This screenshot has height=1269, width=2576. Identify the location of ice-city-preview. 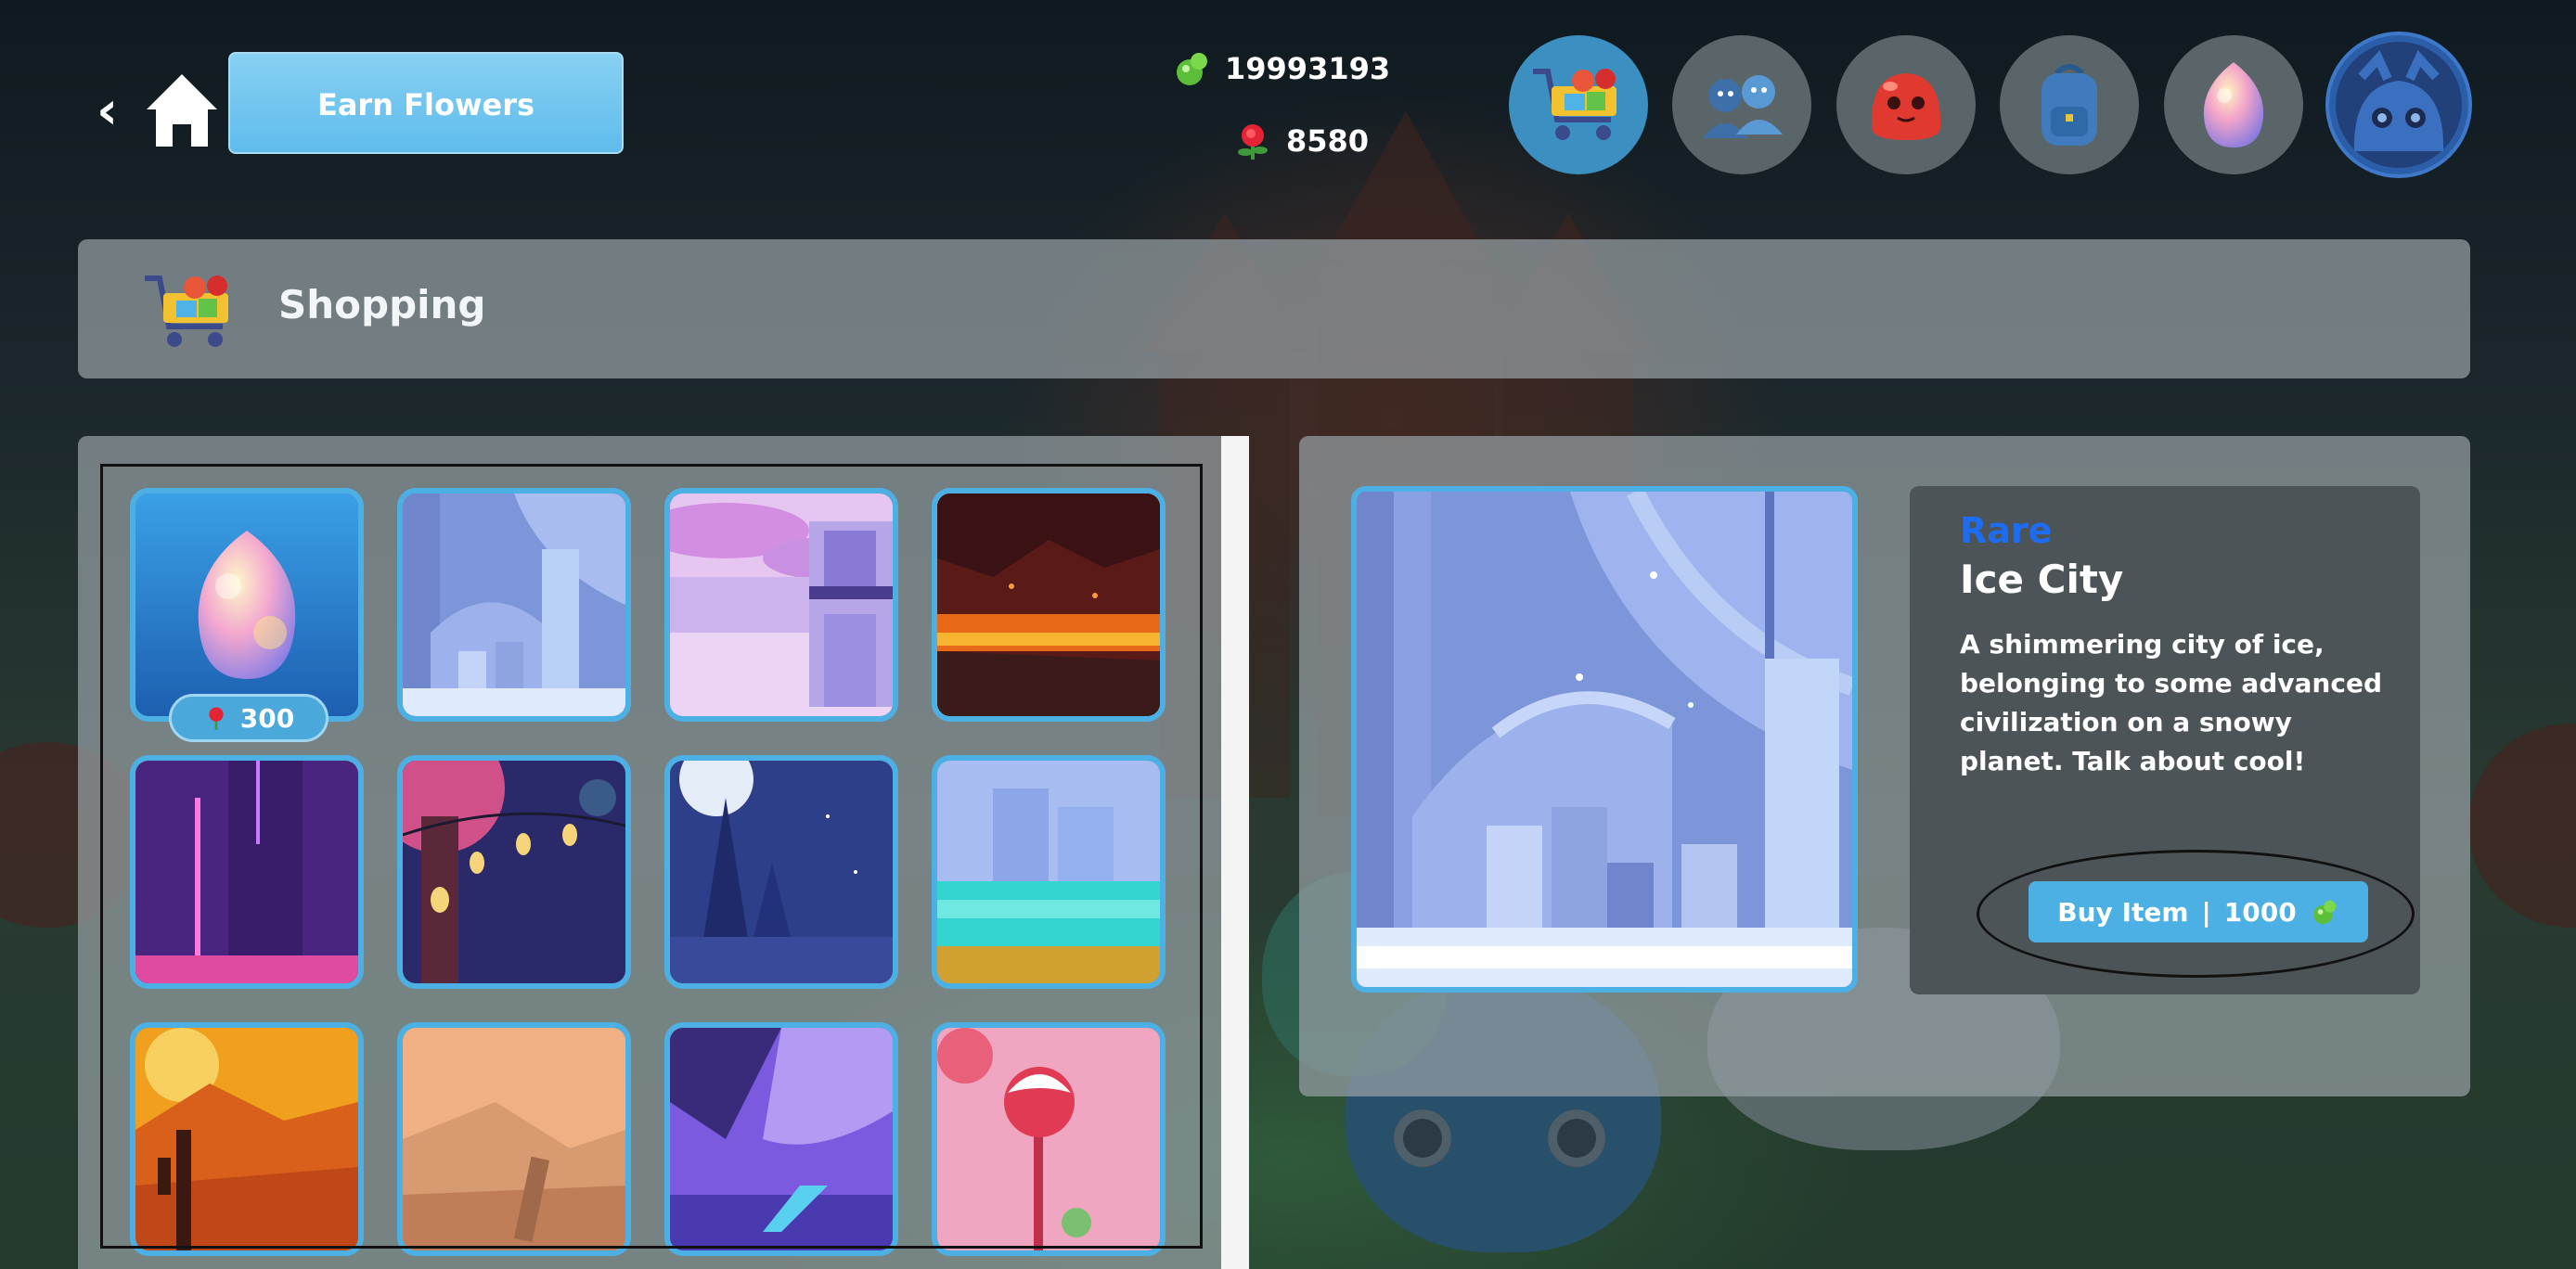
(1604, 739).